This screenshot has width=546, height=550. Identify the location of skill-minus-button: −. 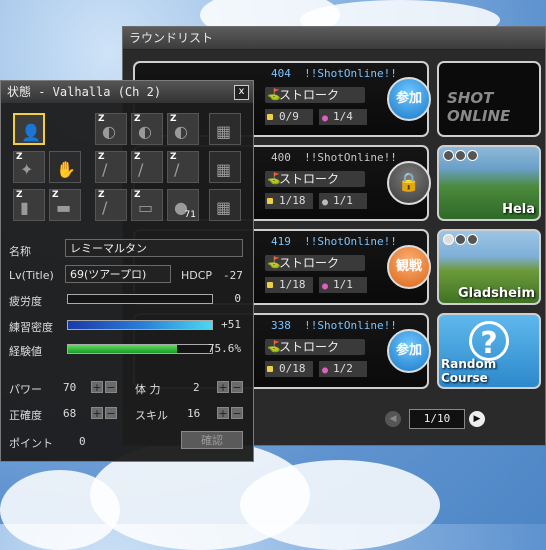
(237, 413).